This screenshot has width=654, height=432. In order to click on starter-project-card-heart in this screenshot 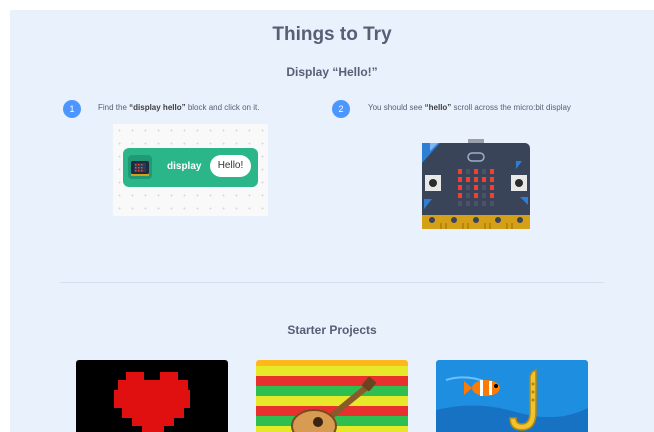, I will do `click(152, 396)`.